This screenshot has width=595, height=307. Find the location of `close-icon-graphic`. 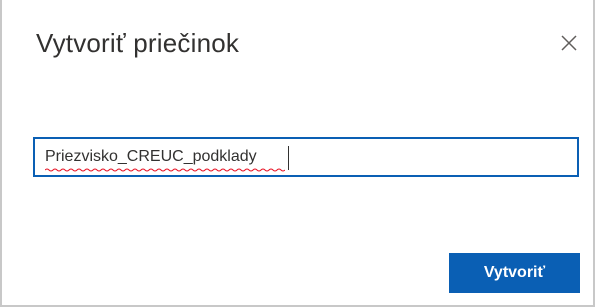

close-icon-graphic is located at coordinates (569, 43).